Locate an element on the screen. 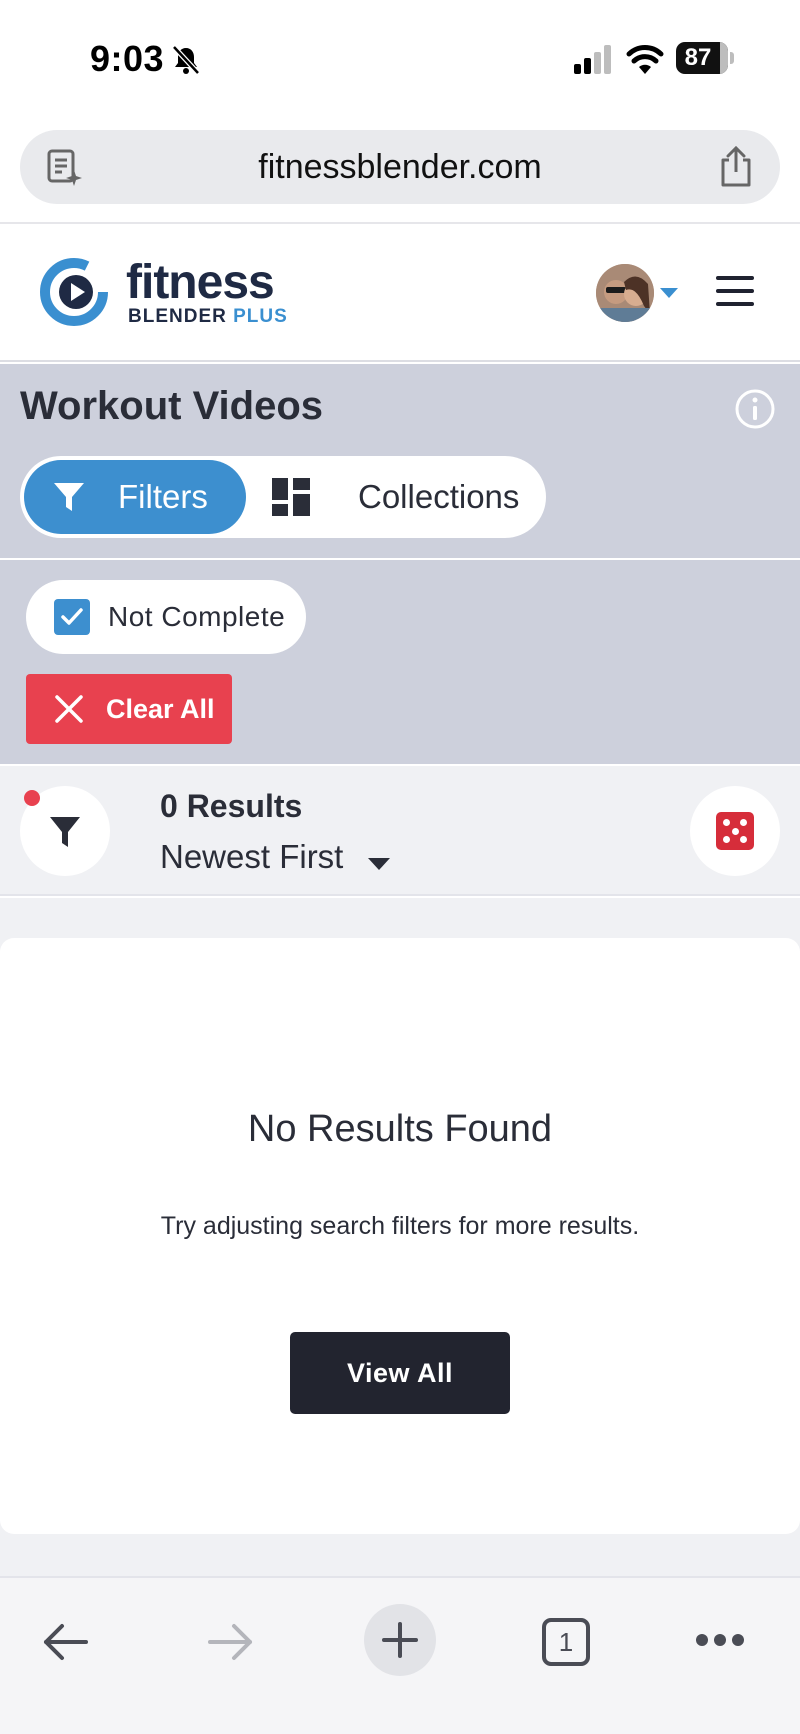  battery-icon: 87 is located at coordinates (705, 58).